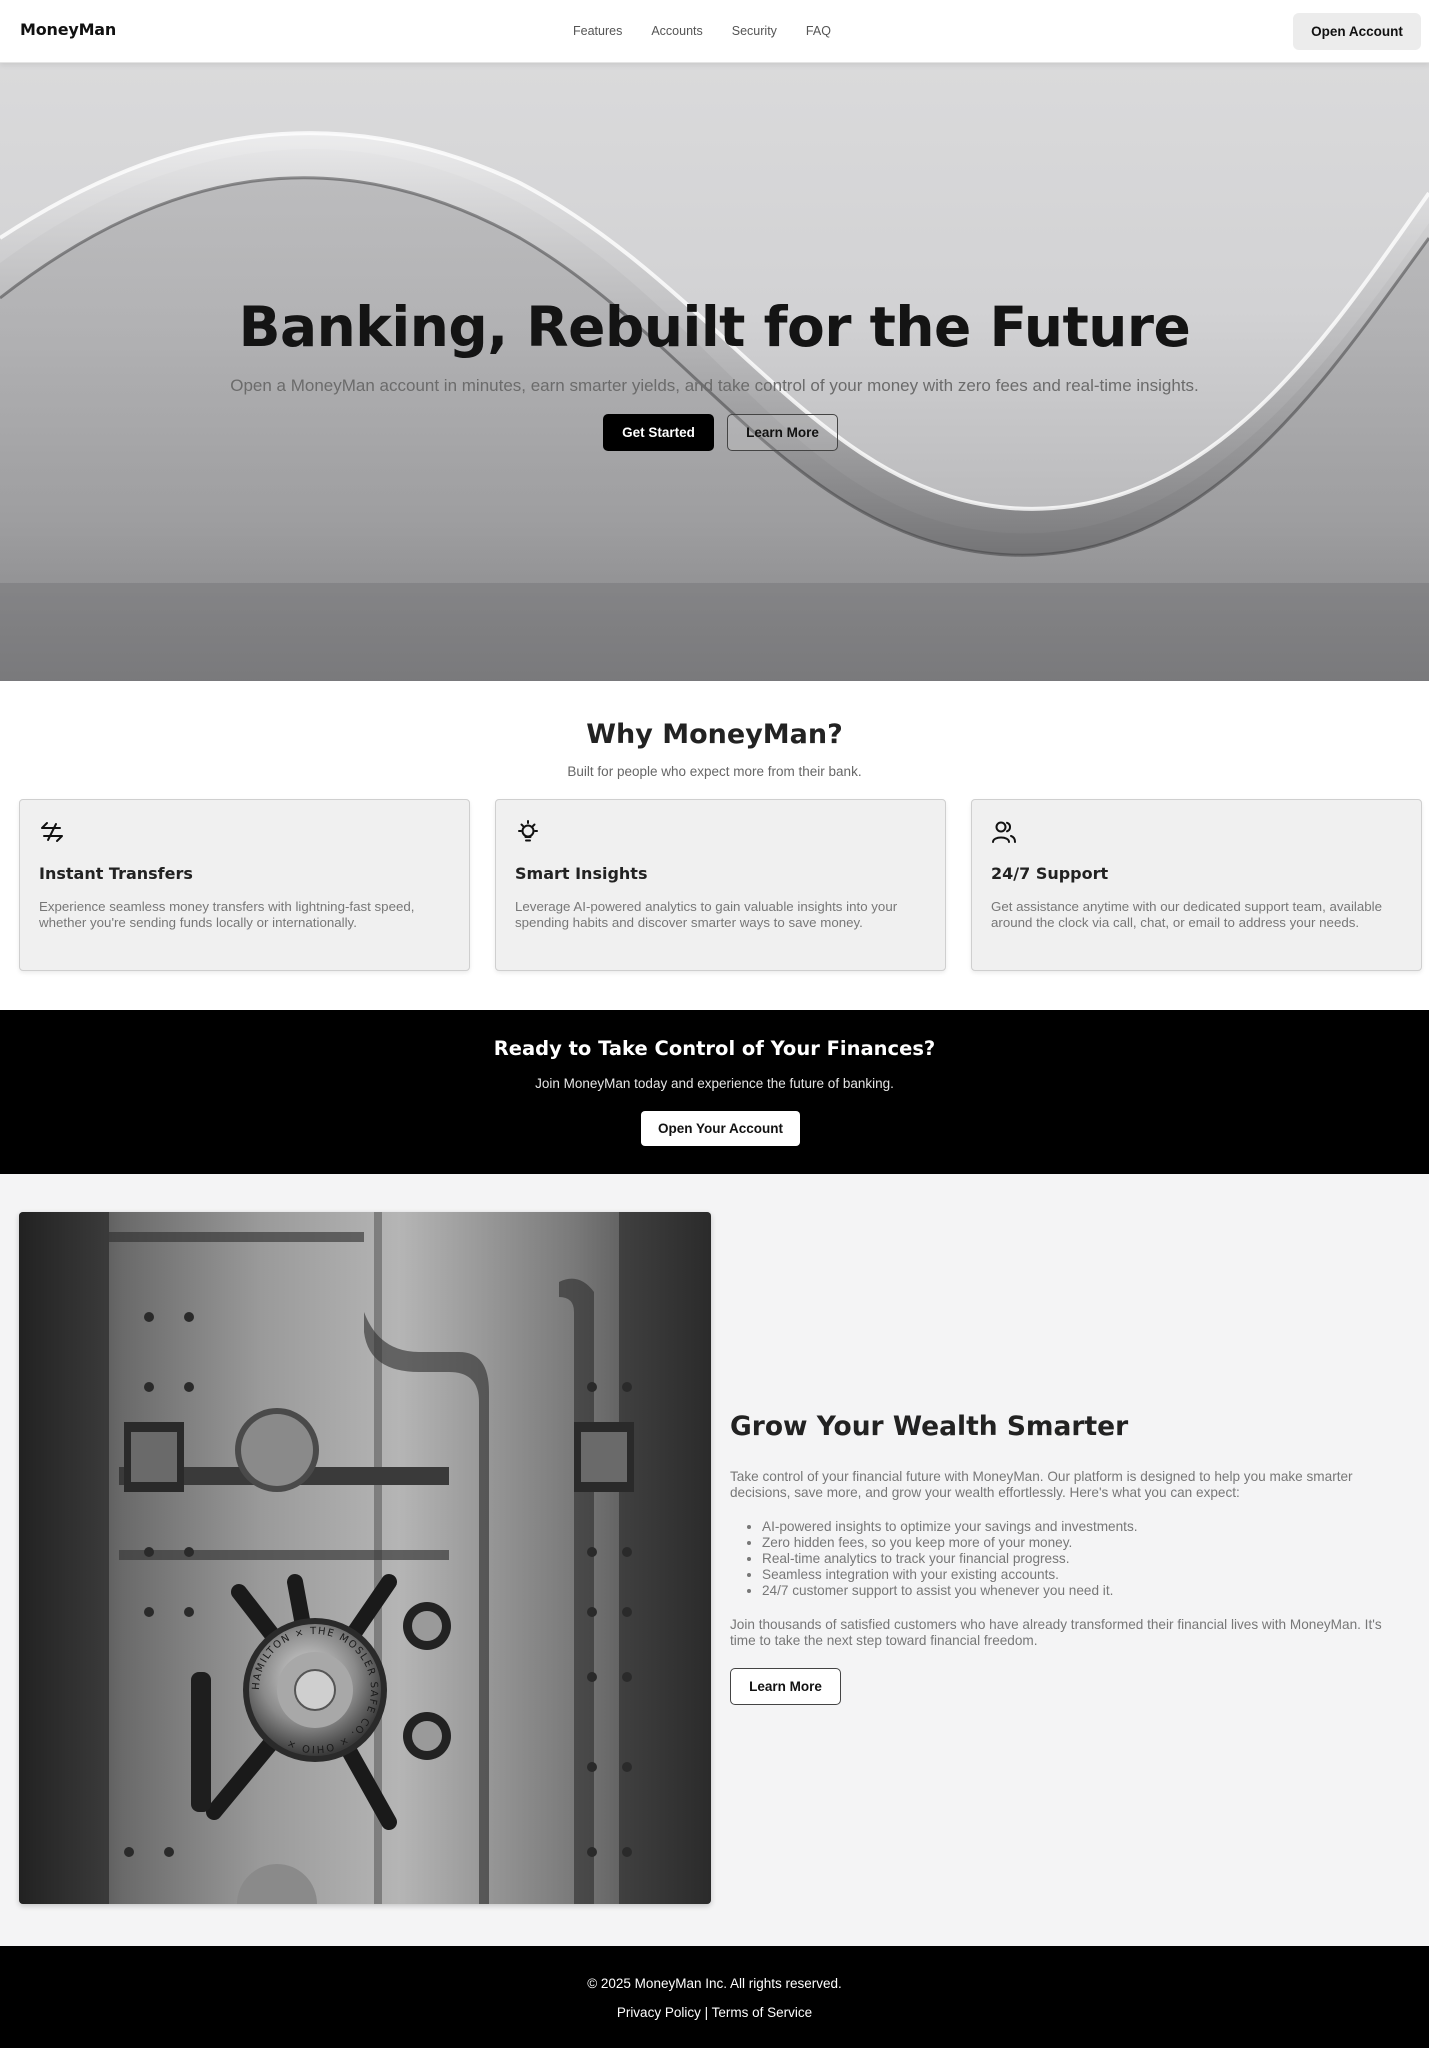 Image resolution: width=1429 pixels, height=2048 pixels. Describe the element at coordinates (714, 327) in the screenshot. I see `hero-title: Banking, Rebuilt for the Future` at that location.